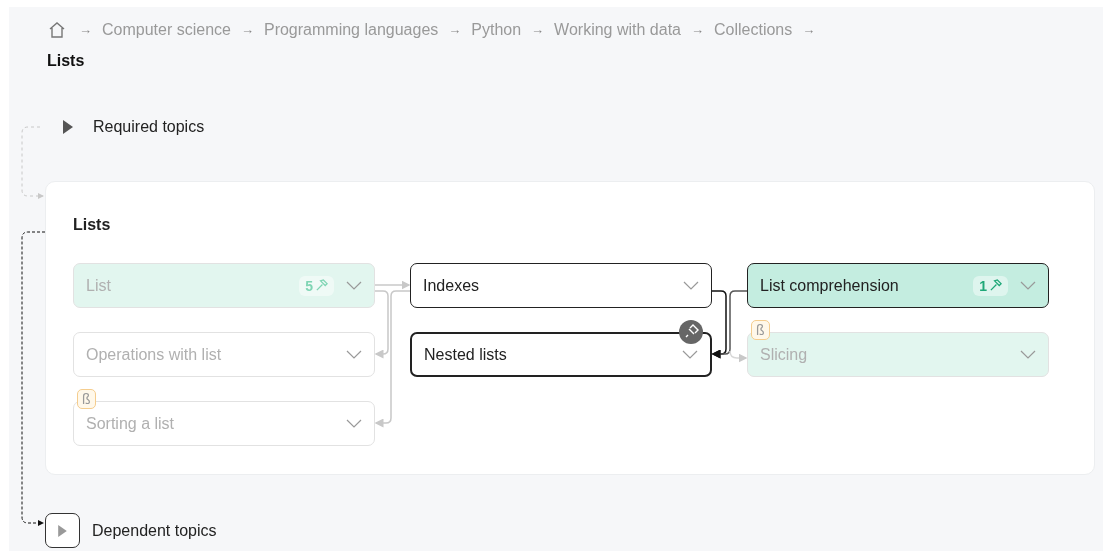 This screenshot has height=551, width=1103. What do you see at coordinates (149, 127) in the screenshot?
I see `section-toggle-label: Required topics` at bounding box center [149, 127].